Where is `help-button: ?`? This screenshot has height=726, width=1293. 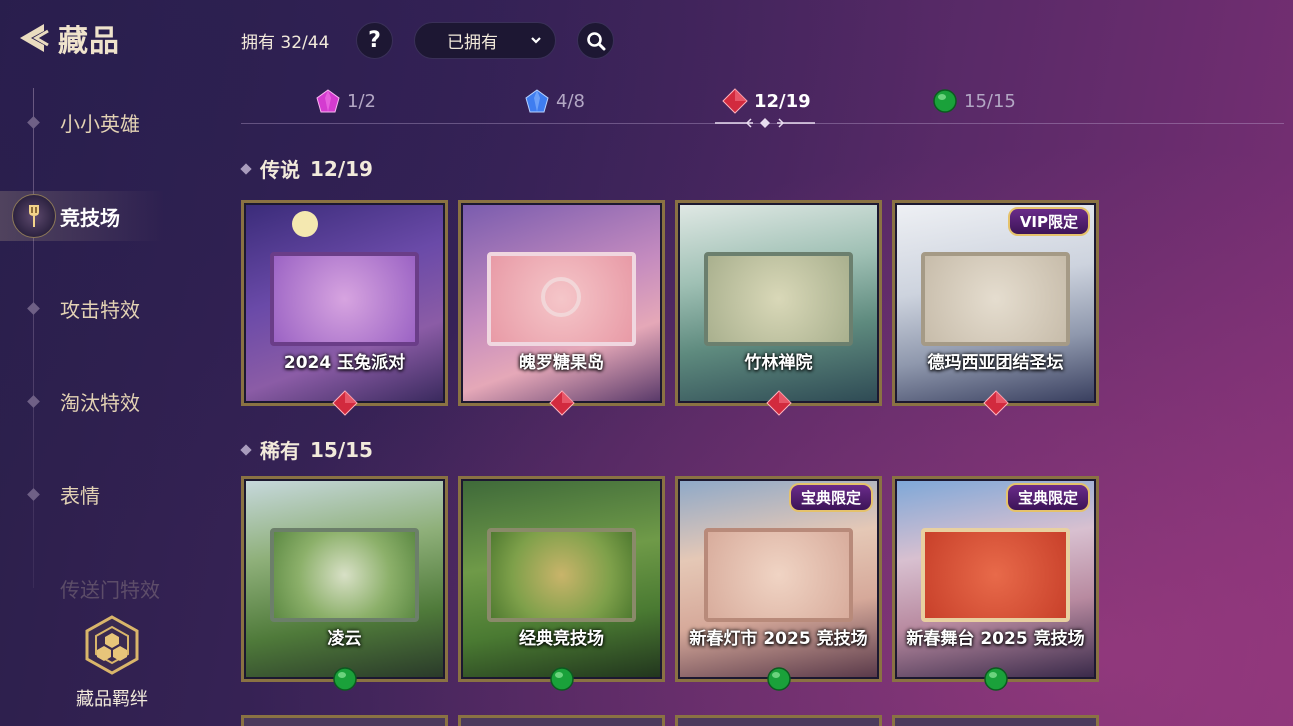 help-button: ? is located at coordinates (374, 40).